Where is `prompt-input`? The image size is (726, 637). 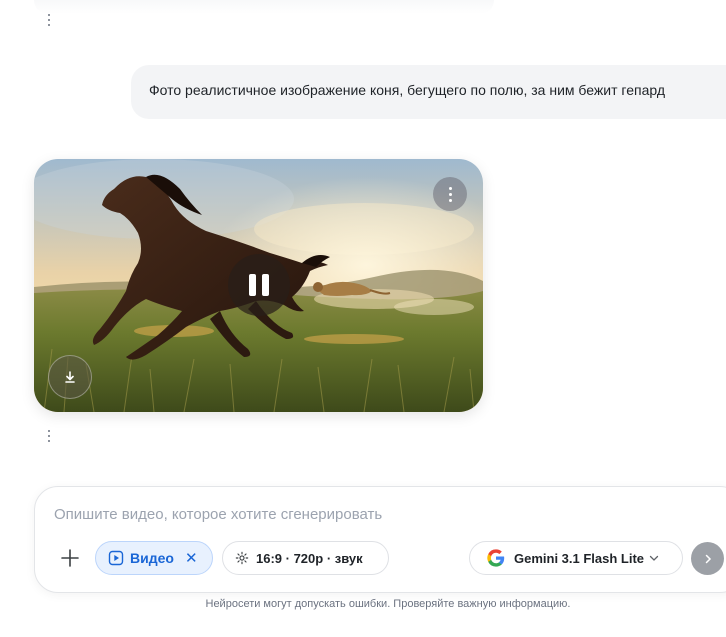
prompt-input is located at coordinates (374, 514).